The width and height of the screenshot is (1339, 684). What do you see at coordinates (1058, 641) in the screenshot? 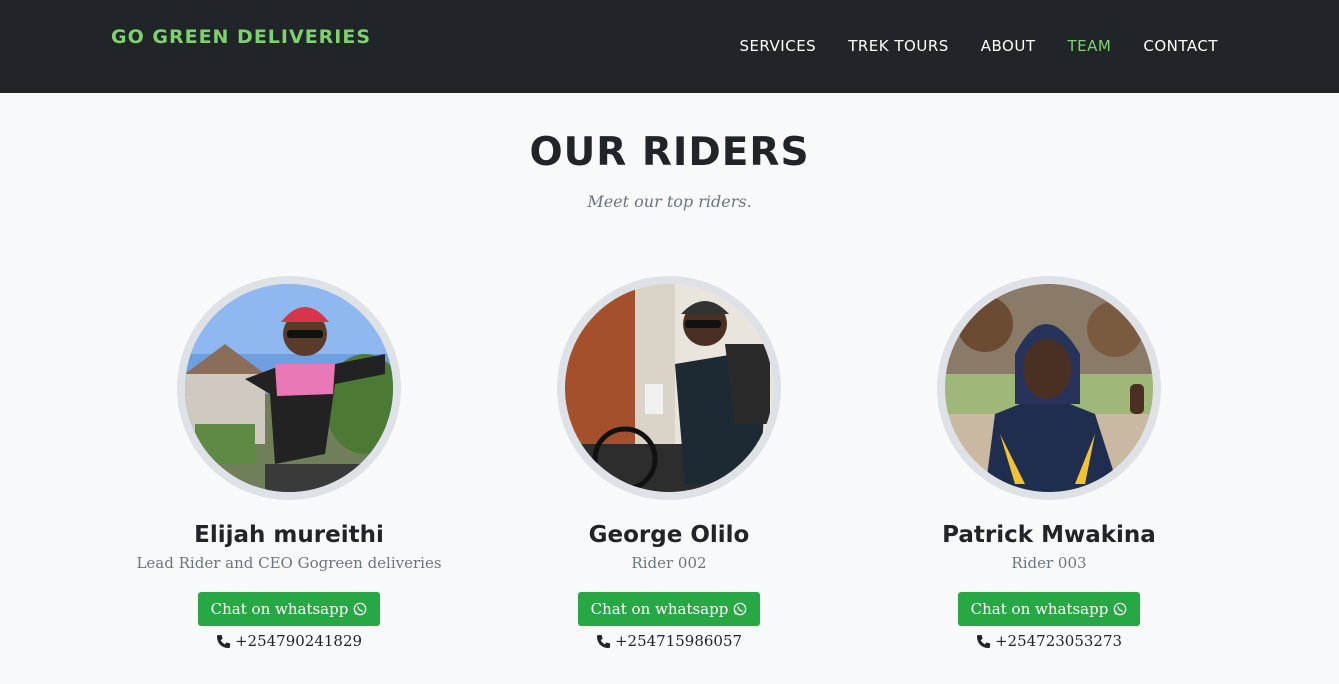
I see `phone-number: +254723053273` at bounding box center [1058, 641].